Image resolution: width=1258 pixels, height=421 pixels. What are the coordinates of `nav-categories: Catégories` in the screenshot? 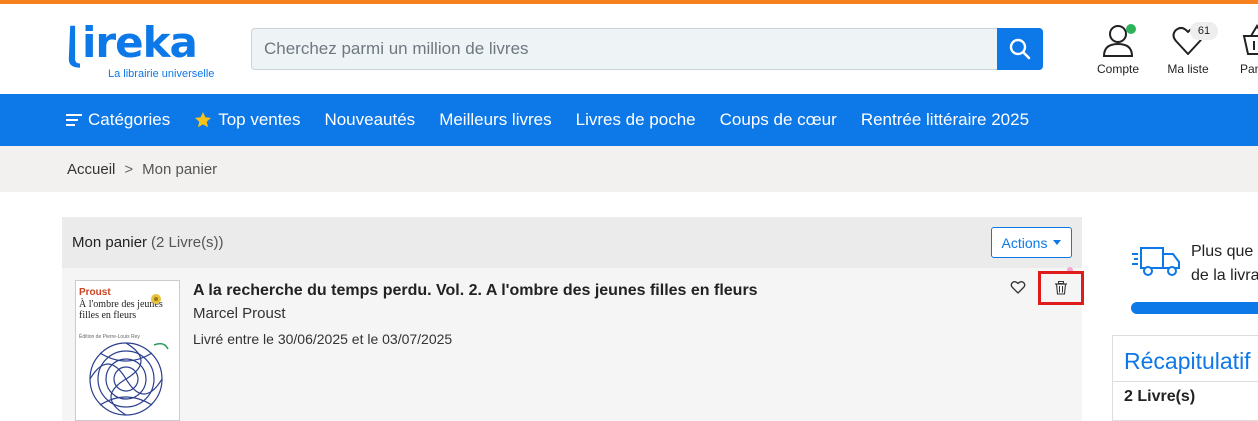 It's located at (118, 120).